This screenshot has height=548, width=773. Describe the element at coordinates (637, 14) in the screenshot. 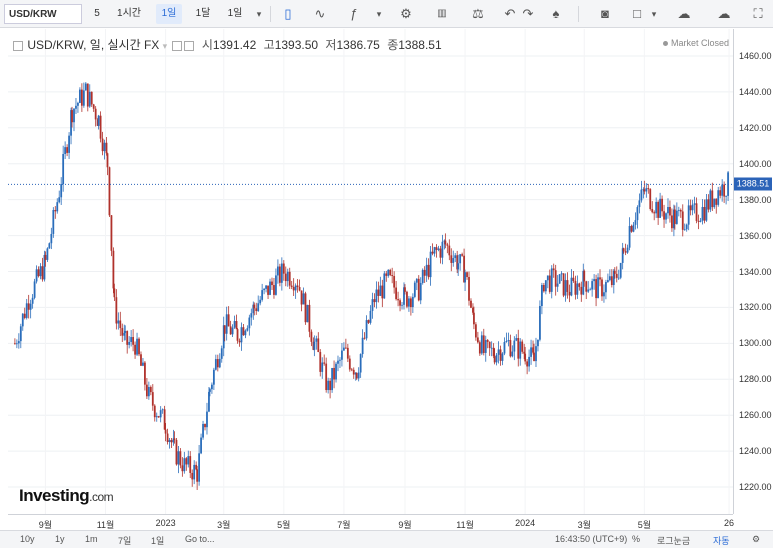

I see `color-box-icon: □` at that location.